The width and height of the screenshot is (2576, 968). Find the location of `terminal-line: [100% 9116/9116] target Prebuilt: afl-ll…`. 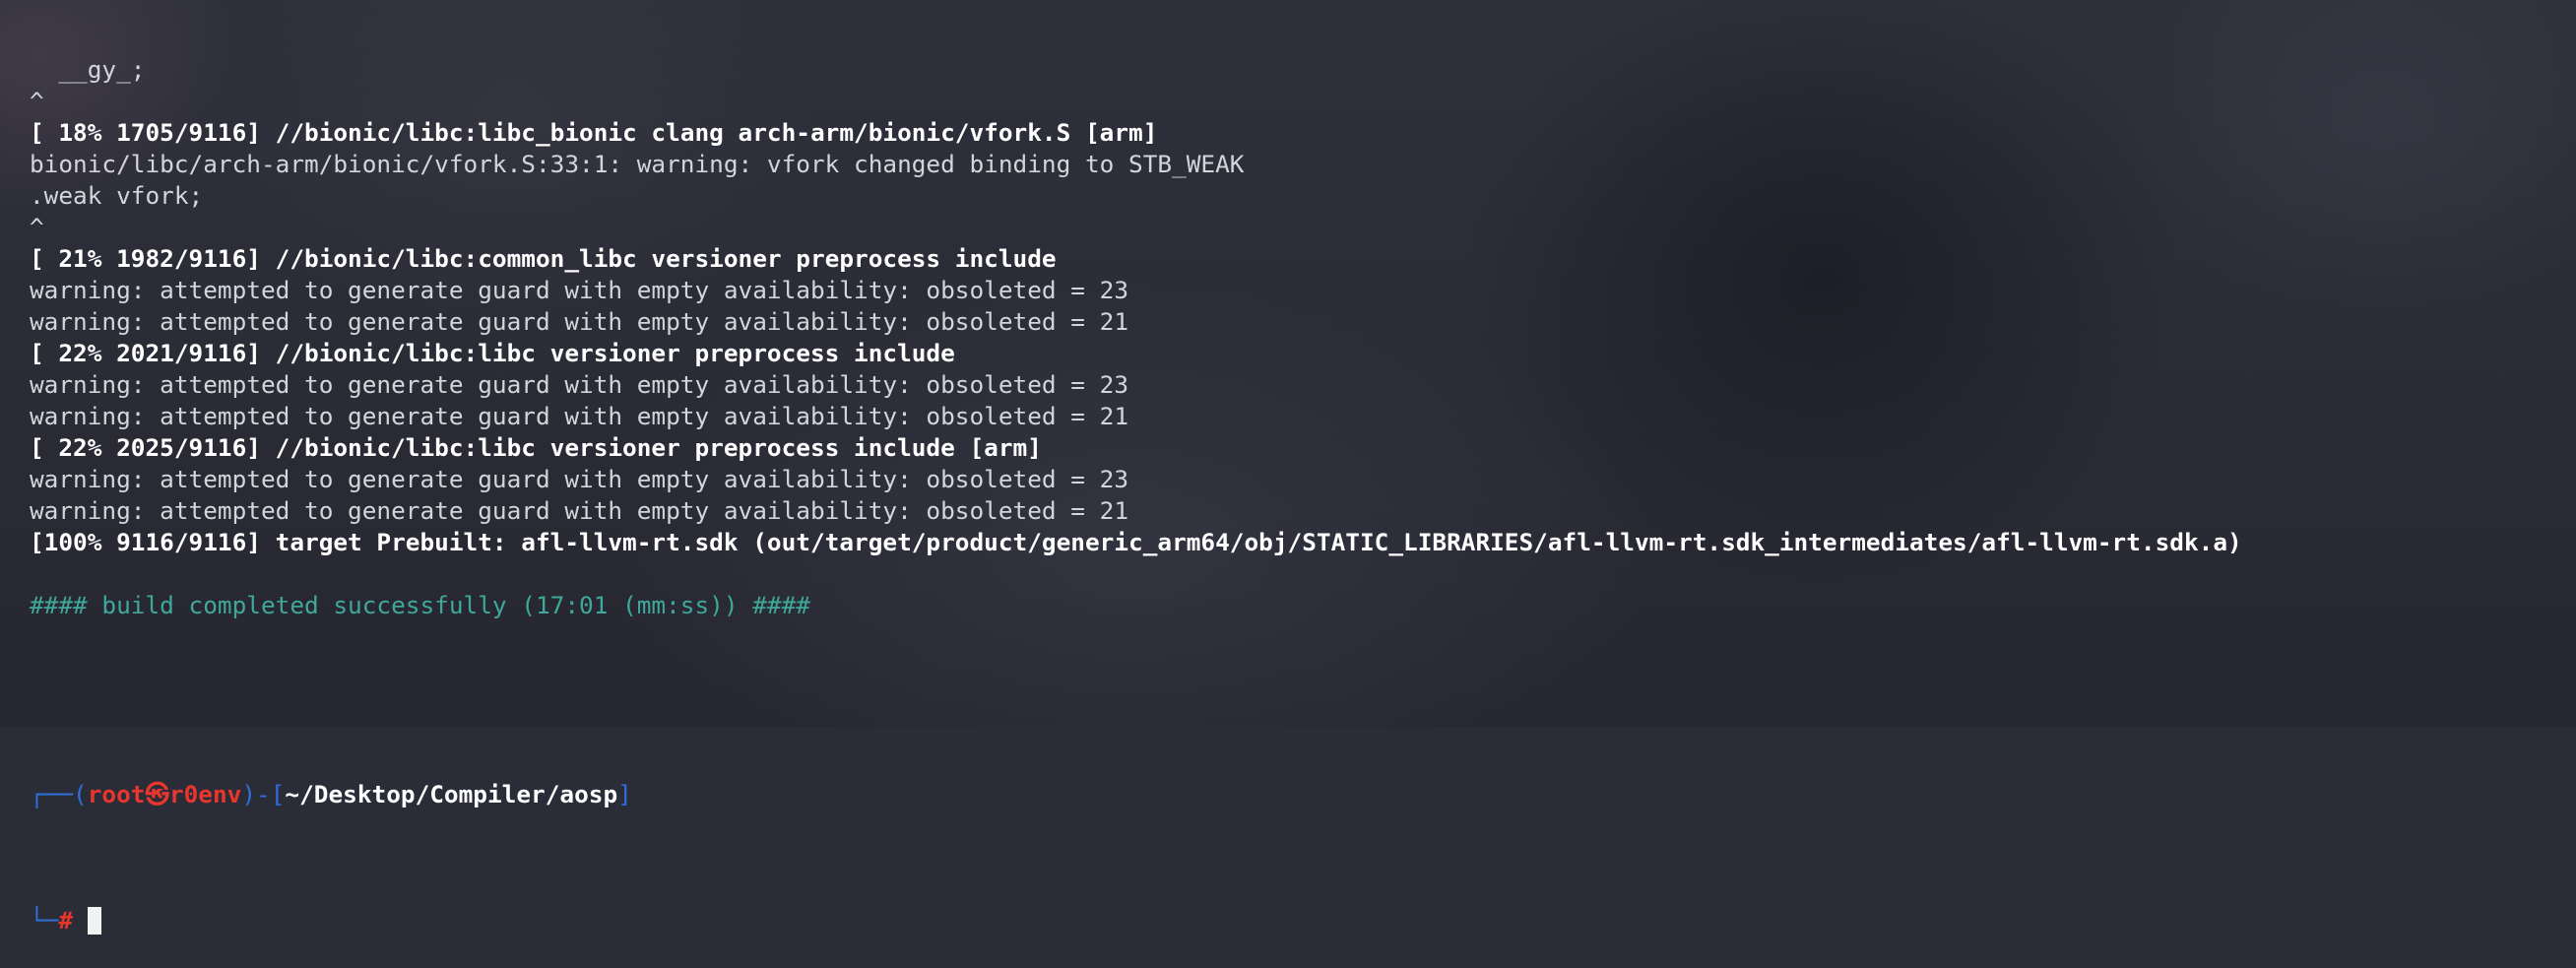

terminal-line: [100% 9116/9116] target Prebuilt: afl-ll… is located at coordinates (1136, 542).